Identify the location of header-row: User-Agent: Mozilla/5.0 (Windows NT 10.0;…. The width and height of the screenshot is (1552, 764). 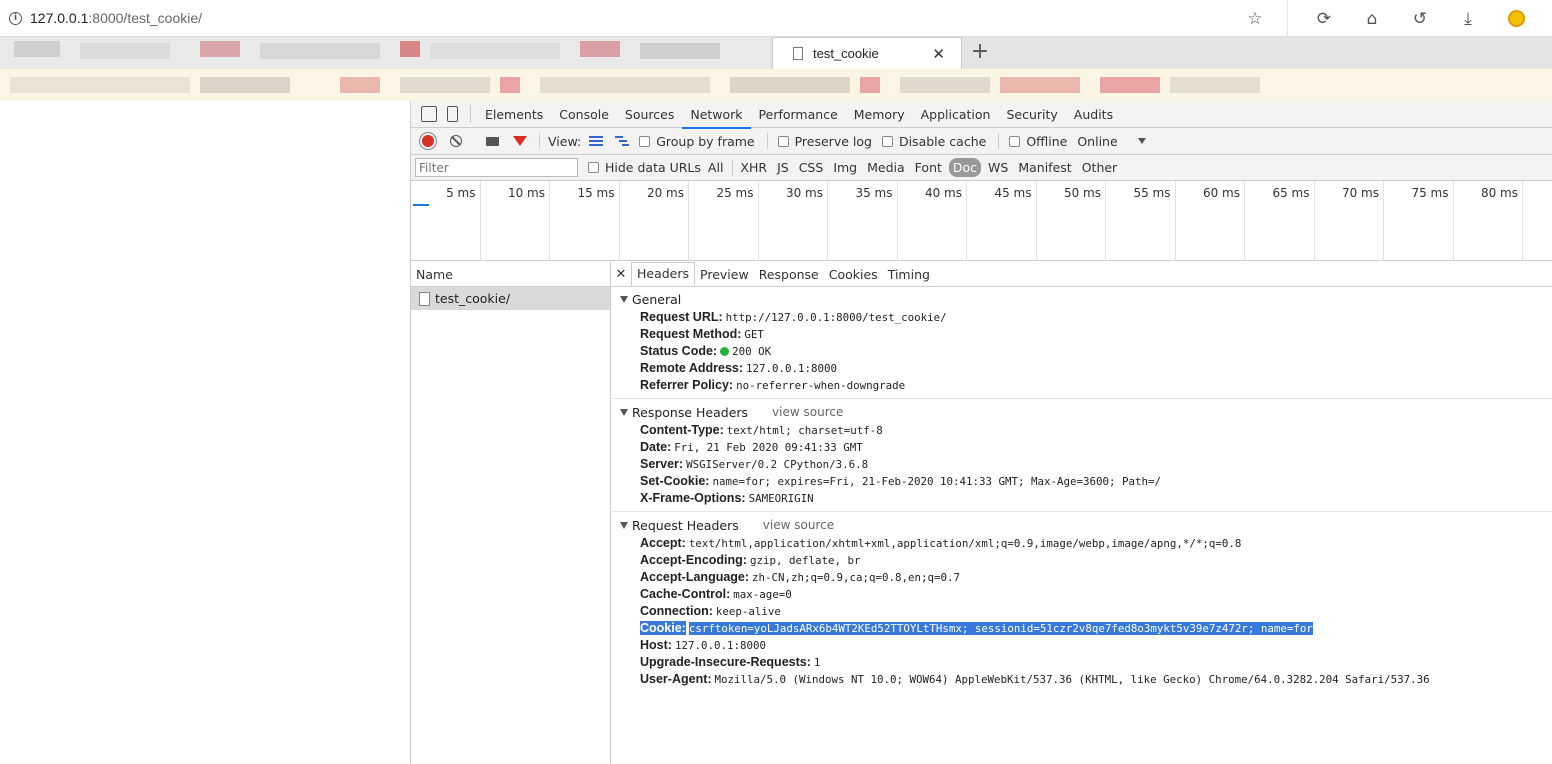
(1081, 679).